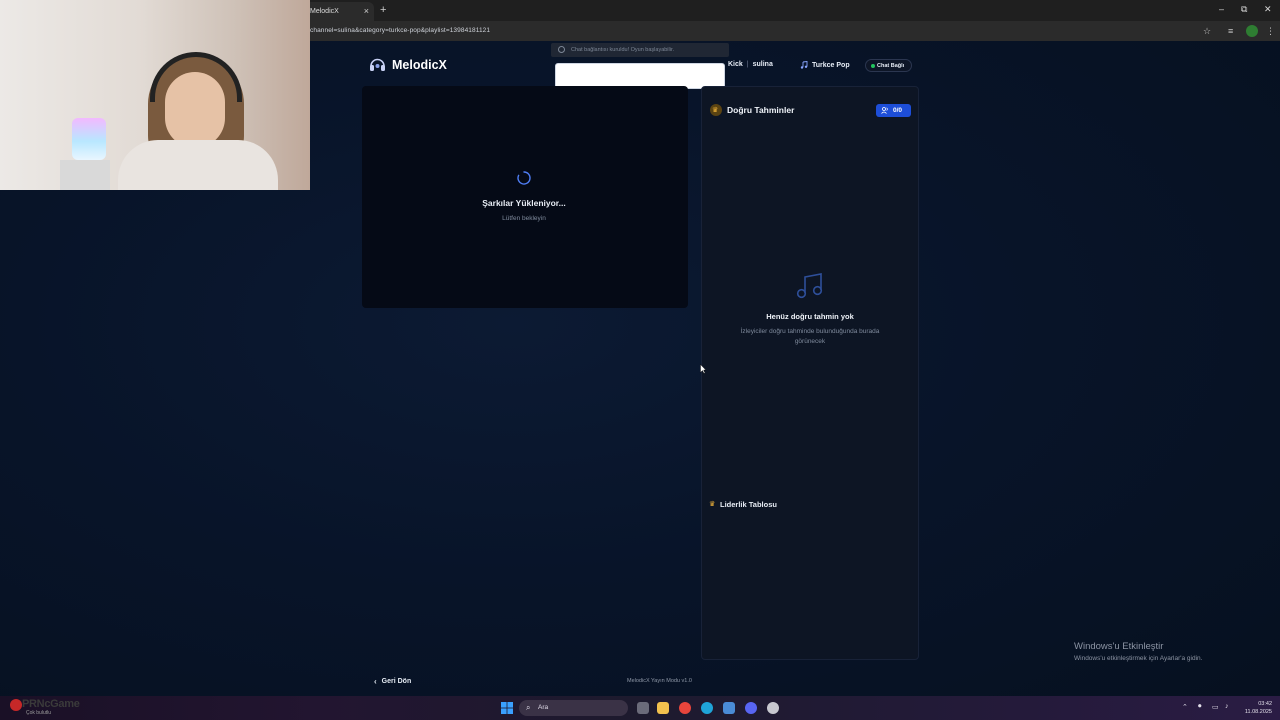 The height and width of the screenshot is (720, 1280). I want to click on status-dot-icon, so click(873, 66).